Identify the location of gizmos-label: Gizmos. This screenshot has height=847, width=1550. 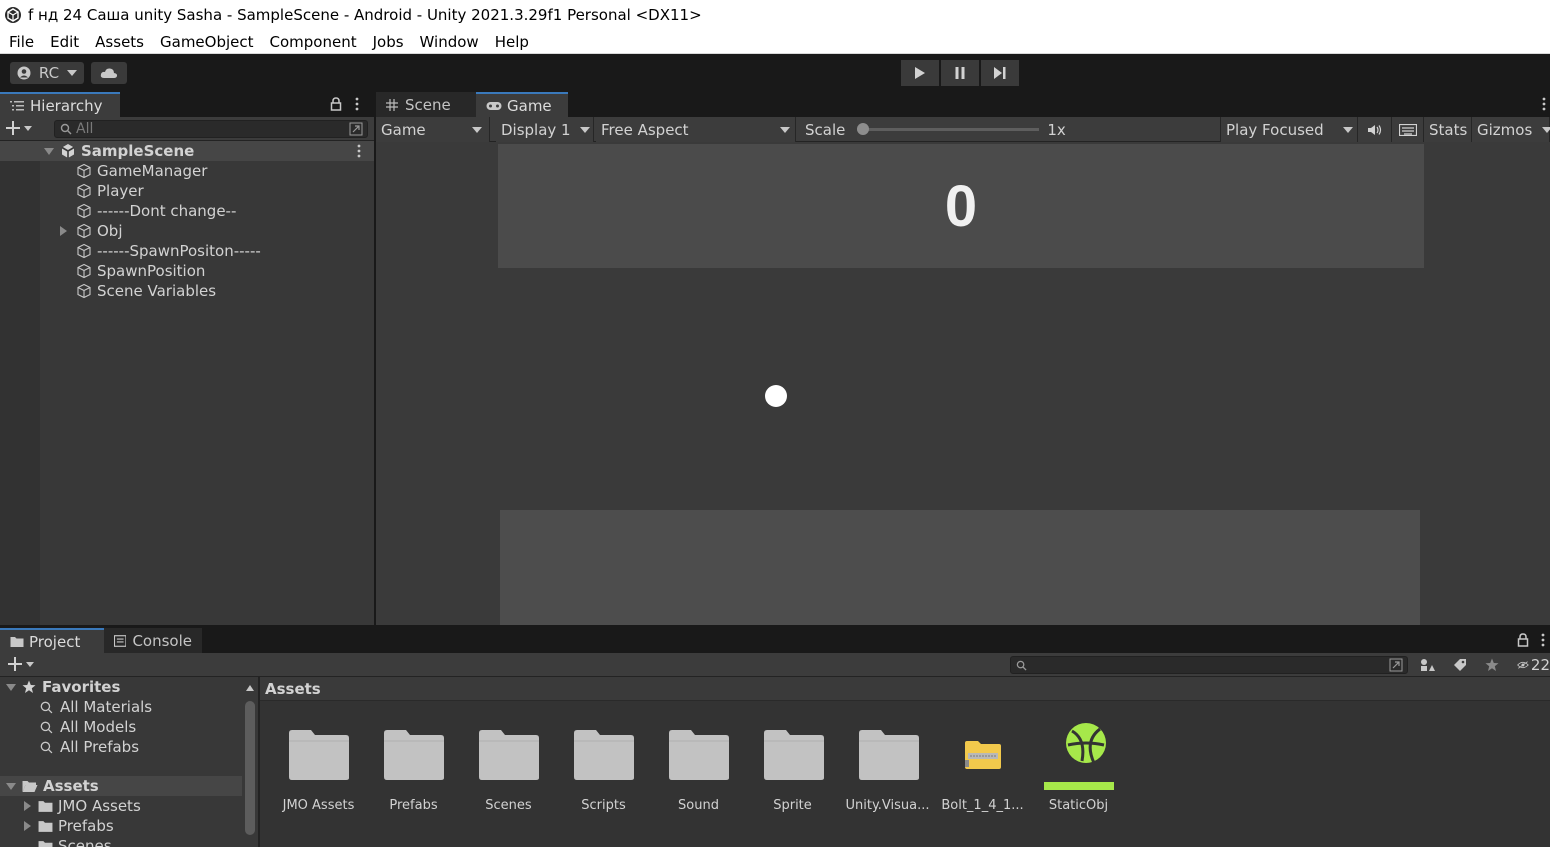
(1505, 129).